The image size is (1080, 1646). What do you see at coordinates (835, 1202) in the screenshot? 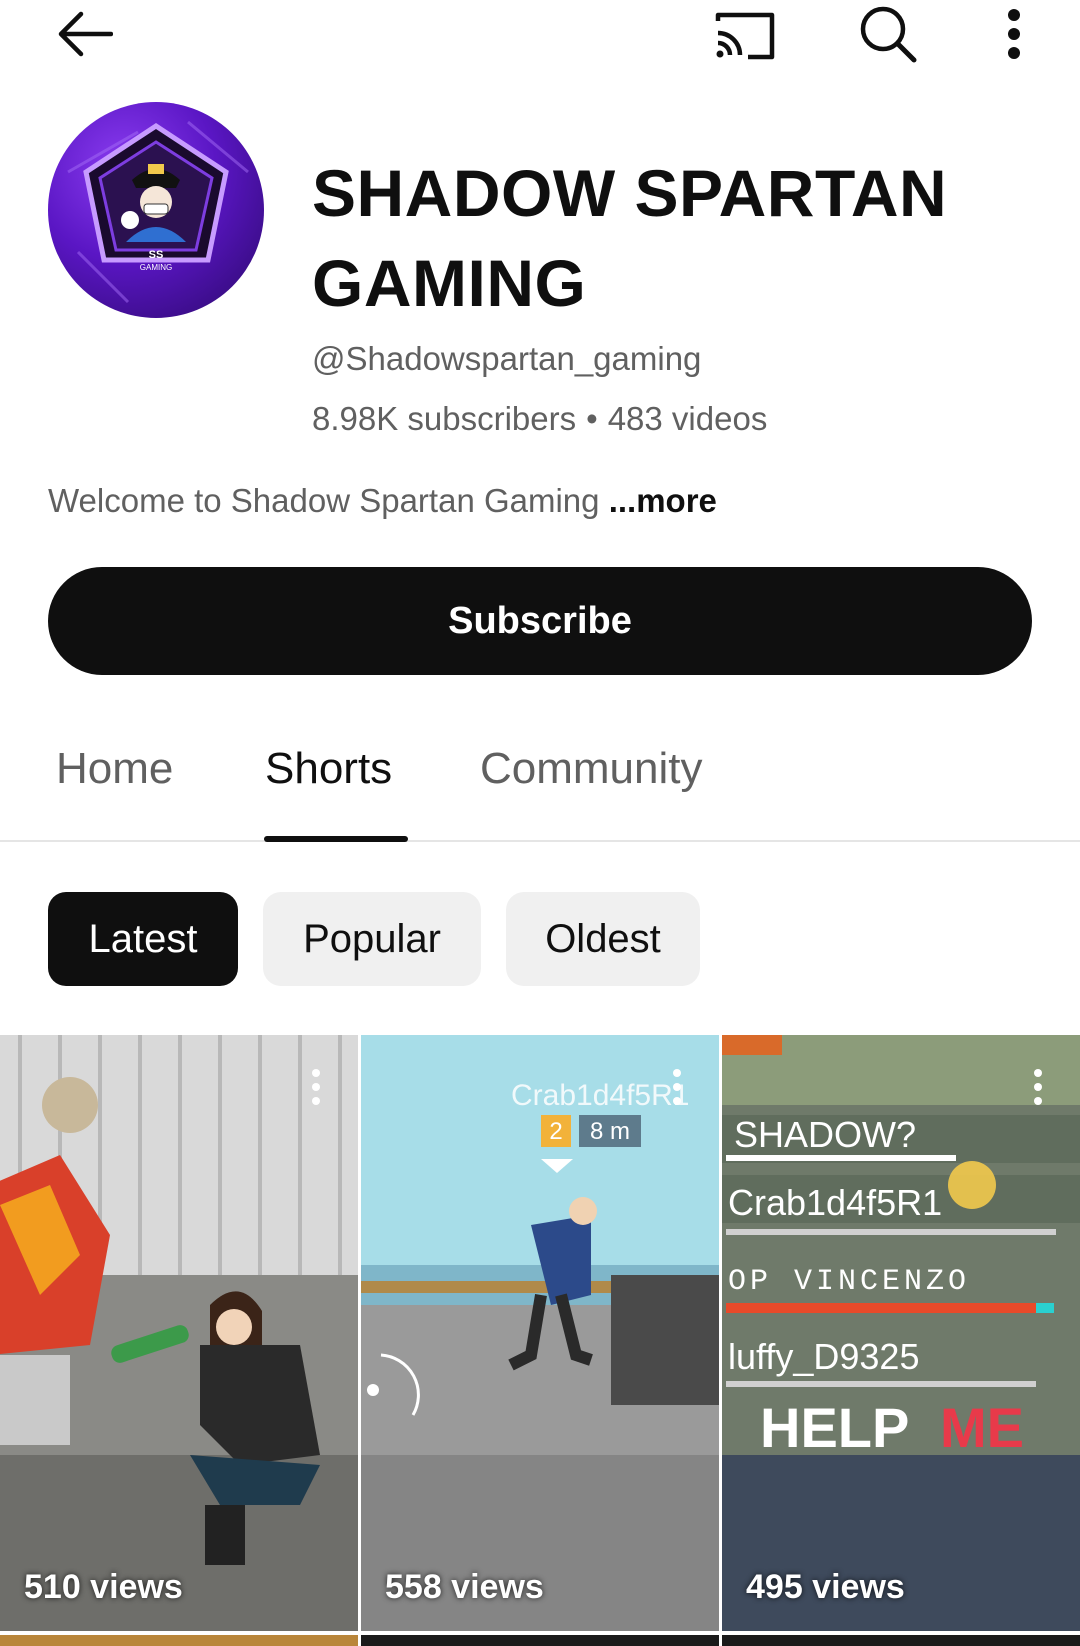
I see `overlay-line-2: Crab1d4f5R1` at bounding box center [835, 1202].